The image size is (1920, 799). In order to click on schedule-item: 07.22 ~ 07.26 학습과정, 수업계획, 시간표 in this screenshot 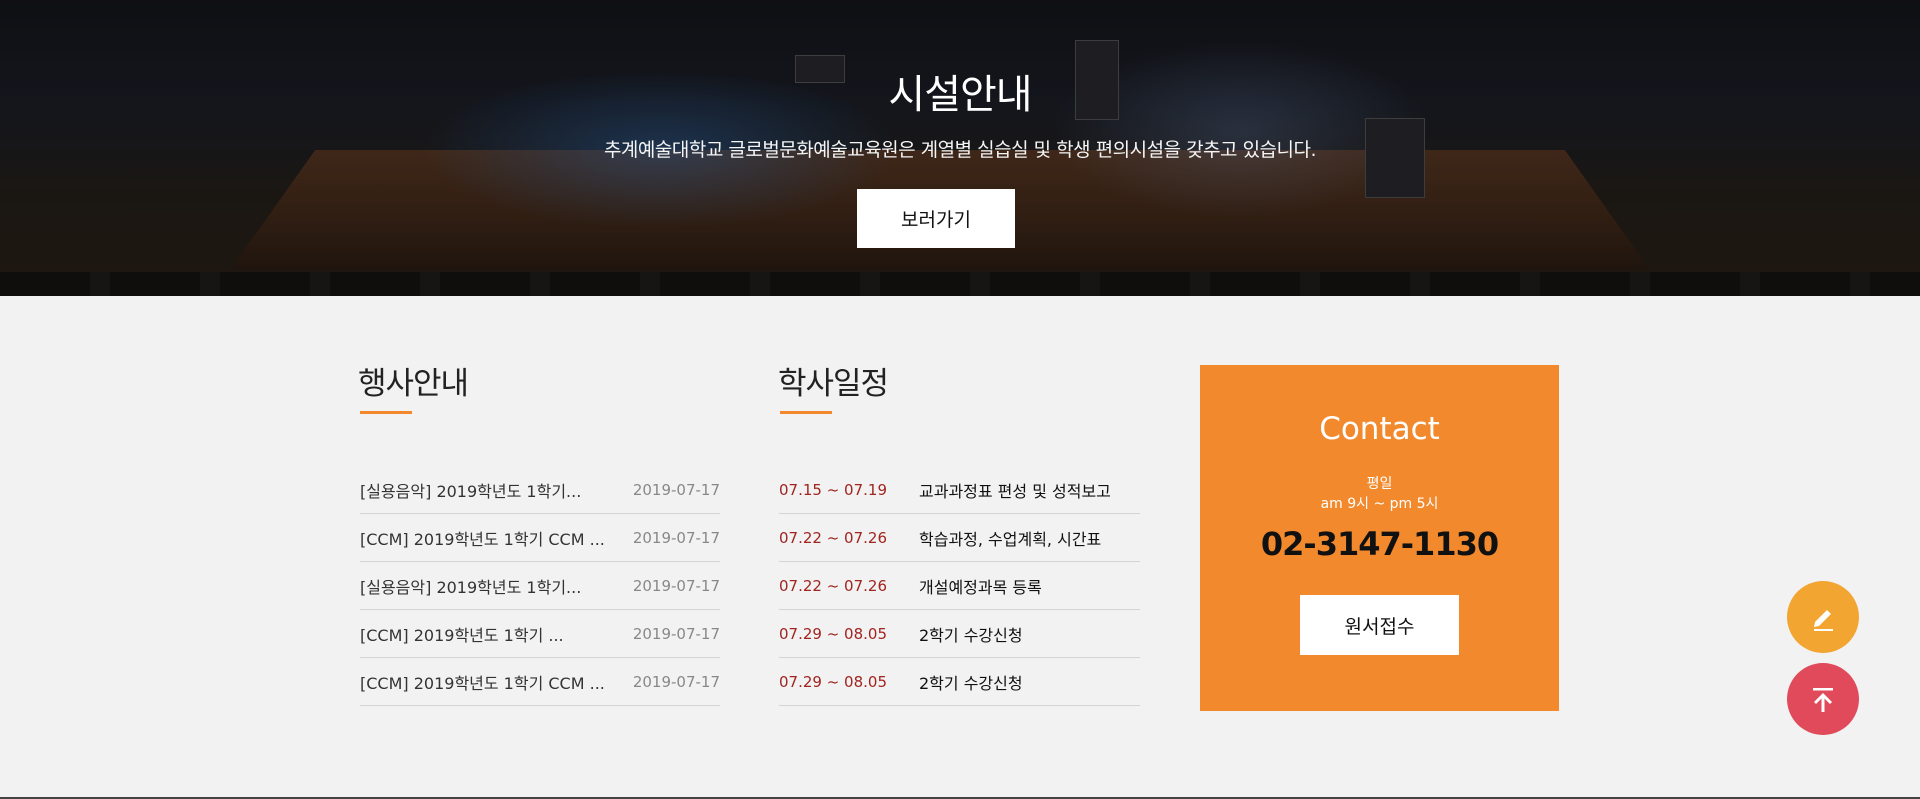, I will do `click(959, 538)`.